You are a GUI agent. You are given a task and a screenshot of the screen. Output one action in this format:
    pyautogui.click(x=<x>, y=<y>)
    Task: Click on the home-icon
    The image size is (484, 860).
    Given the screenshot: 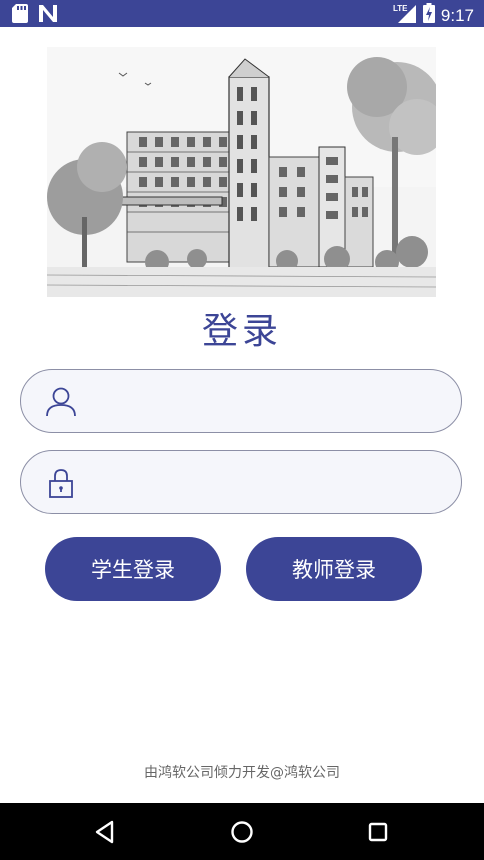 What is the action you would take?
    pyautogui.click(x=242, y=832)
    